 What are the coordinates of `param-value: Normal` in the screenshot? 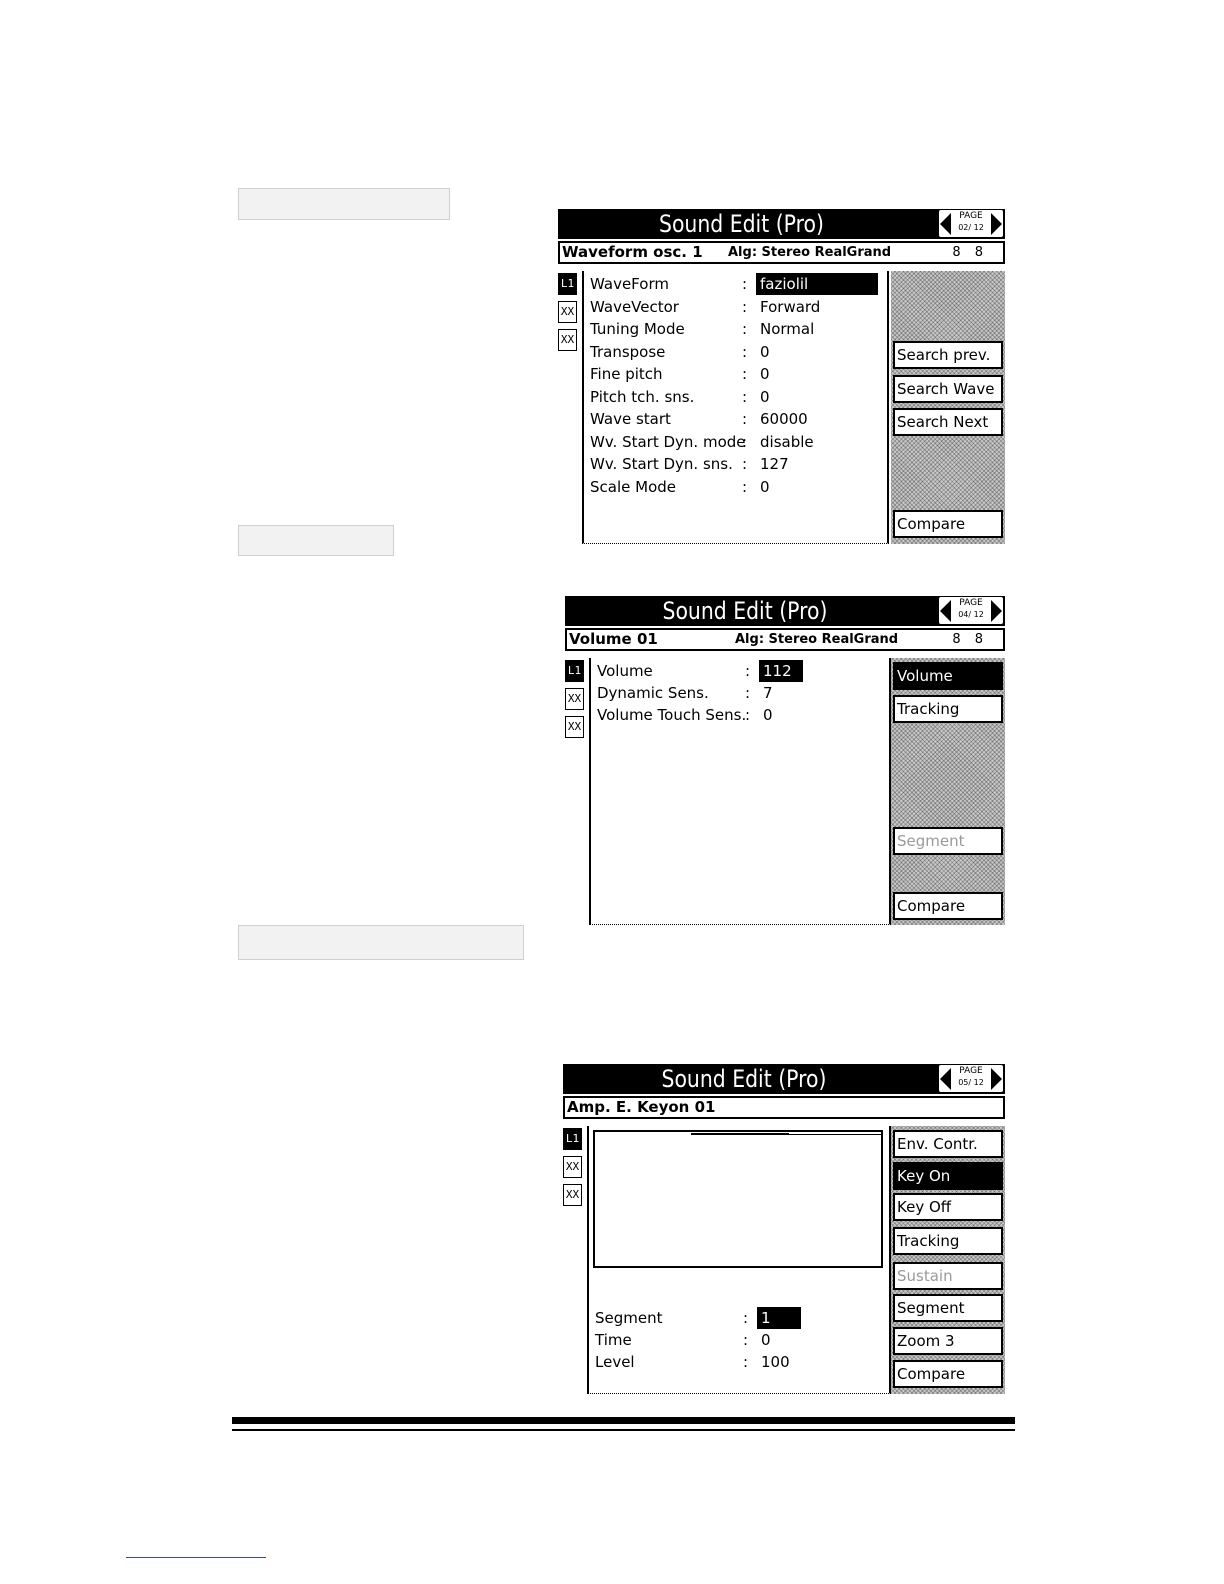 It's located at (787, 329).